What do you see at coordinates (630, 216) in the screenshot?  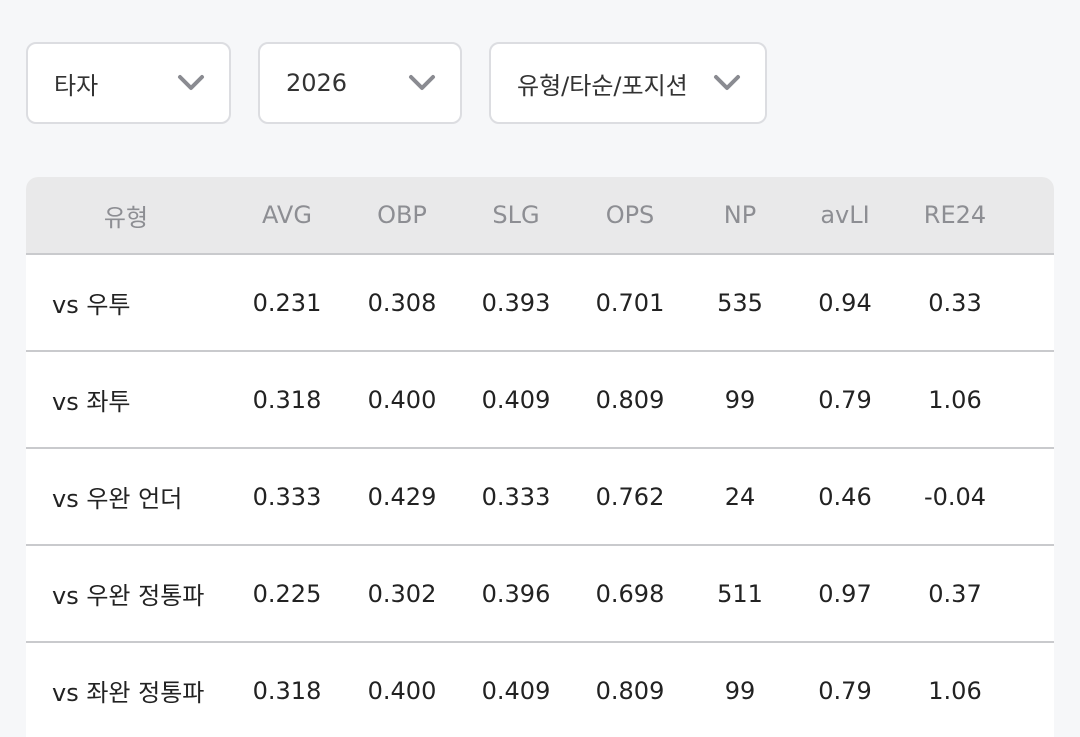 I see `column-header-ops: OPS` at bounding box center [630, 216].